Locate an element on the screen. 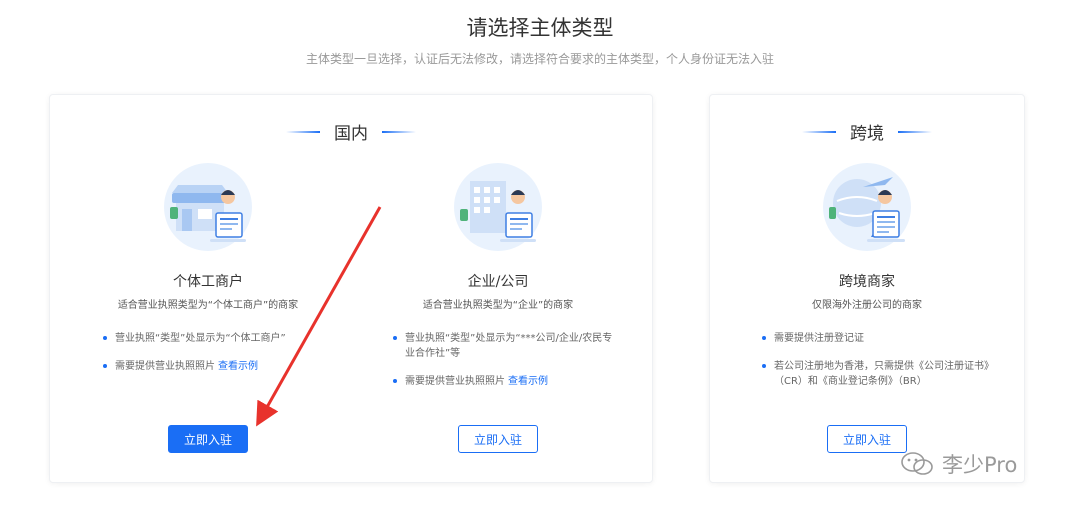 This screenshot has width=1080, height=513. requirement-item: 营业执照“类型”处显示为“***公司/企业/农民专业合作社”等 is located at coordinates (505, 346).